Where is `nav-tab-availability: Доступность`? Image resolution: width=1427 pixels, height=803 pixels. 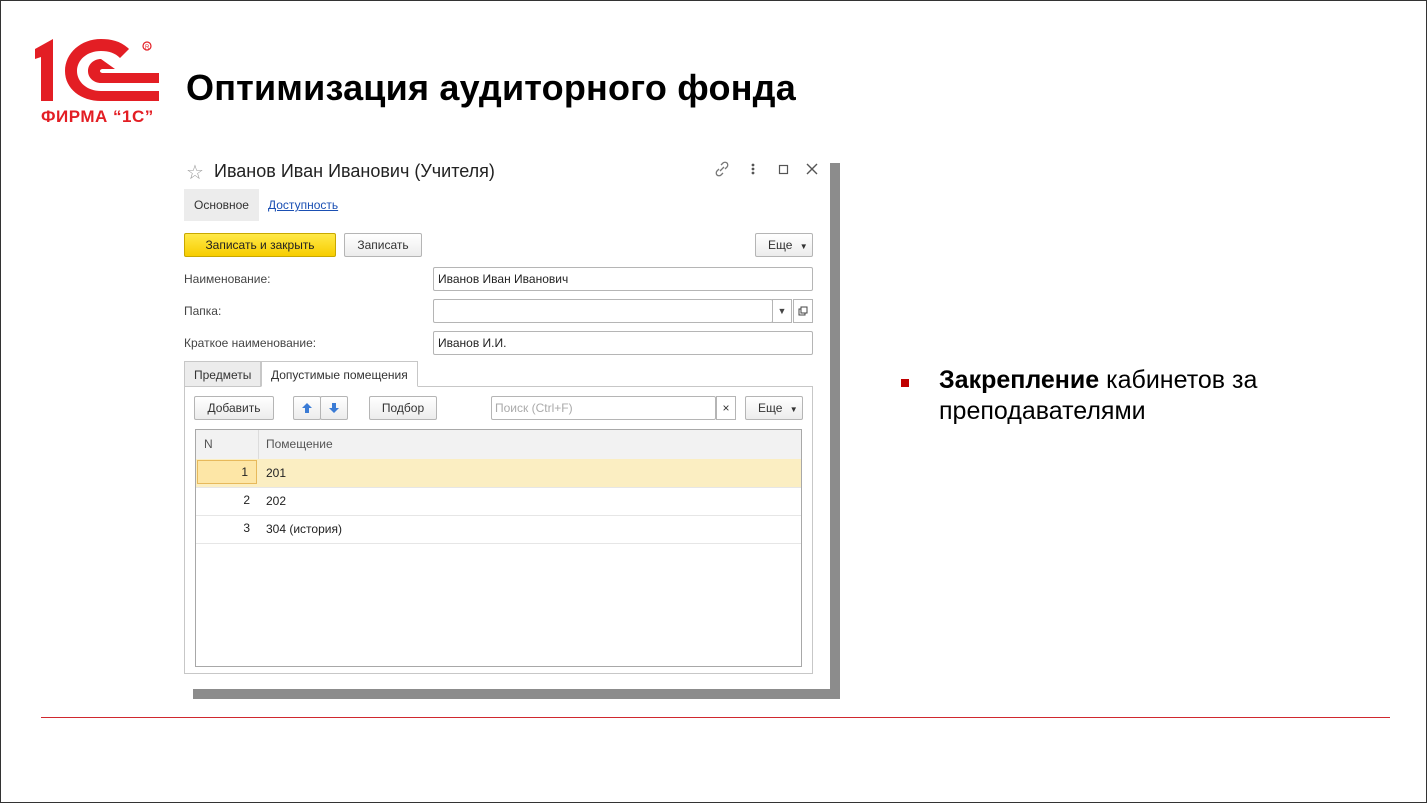 nav-tab-availability: Доступность is located at coordinates (303, 205).